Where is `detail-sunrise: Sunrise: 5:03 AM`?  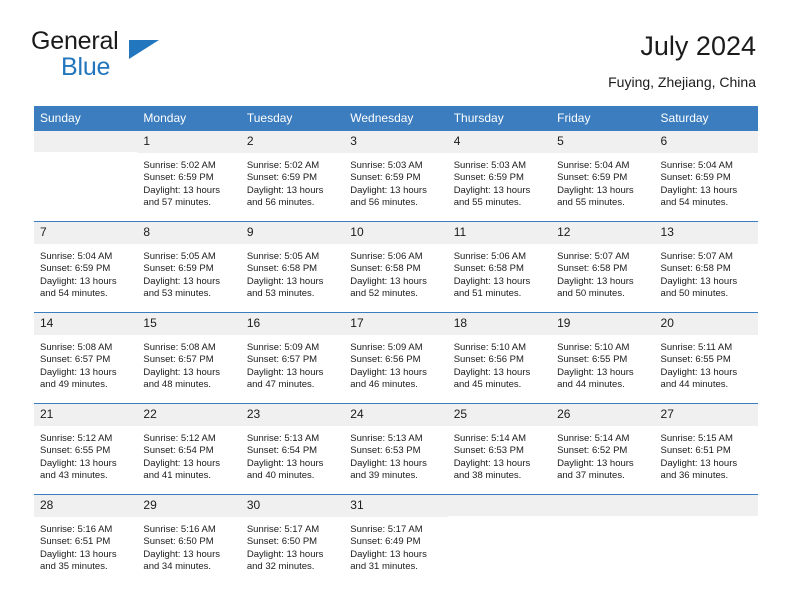 detail-sunrise: Sunrise: 5:03 AM is located at coordinates (386, 165).